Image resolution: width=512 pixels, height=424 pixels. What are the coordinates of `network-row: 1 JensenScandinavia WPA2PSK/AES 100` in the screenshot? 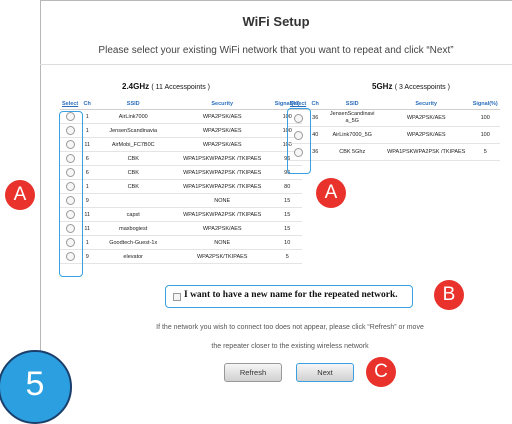 It's located at (181, 130).